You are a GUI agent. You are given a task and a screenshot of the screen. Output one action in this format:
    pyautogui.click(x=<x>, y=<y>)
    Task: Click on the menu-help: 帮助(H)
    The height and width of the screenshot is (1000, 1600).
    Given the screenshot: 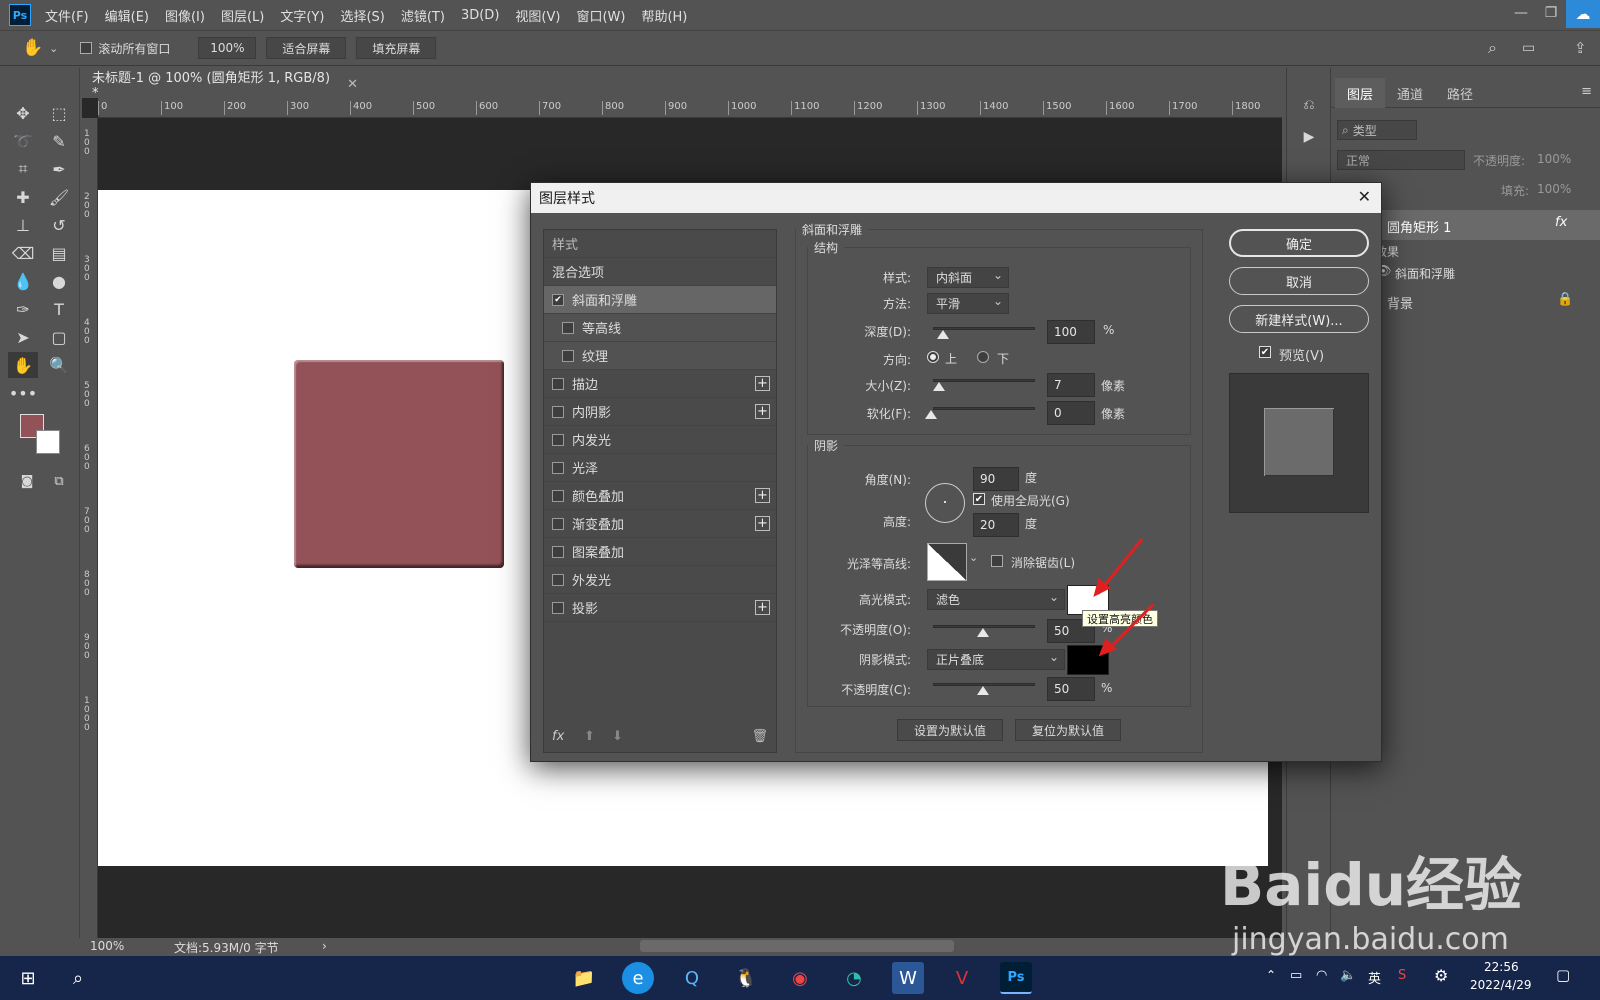 What is the action you would take?
    pyautogui.click(x=664, y=15)
    